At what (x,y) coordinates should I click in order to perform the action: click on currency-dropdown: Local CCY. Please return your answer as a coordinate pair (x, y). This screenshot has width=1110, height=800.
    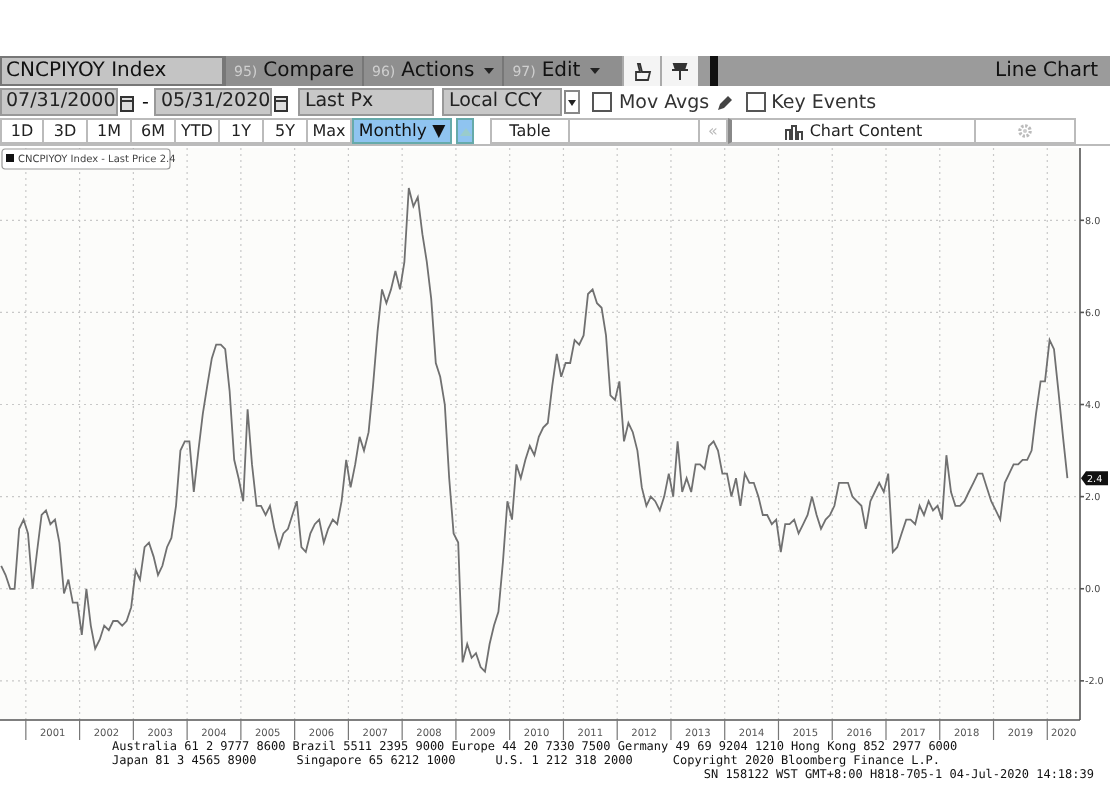
    Looking at the image, I should click on (502, 102).